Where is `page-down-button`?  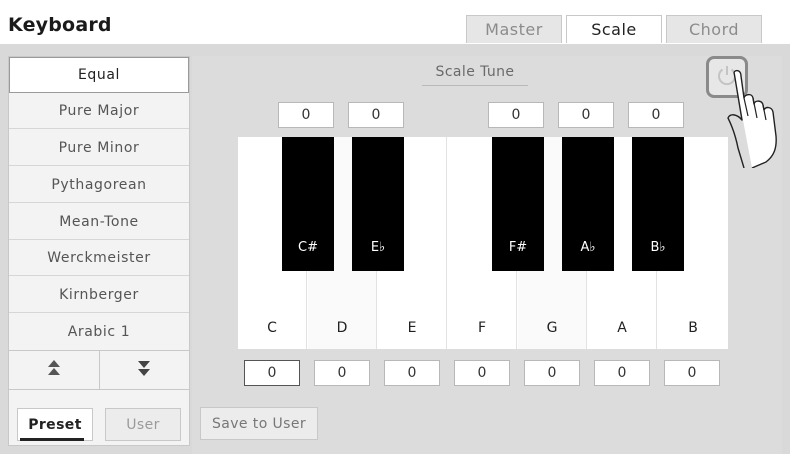 page-down-button is located at coordinates (145, 370).